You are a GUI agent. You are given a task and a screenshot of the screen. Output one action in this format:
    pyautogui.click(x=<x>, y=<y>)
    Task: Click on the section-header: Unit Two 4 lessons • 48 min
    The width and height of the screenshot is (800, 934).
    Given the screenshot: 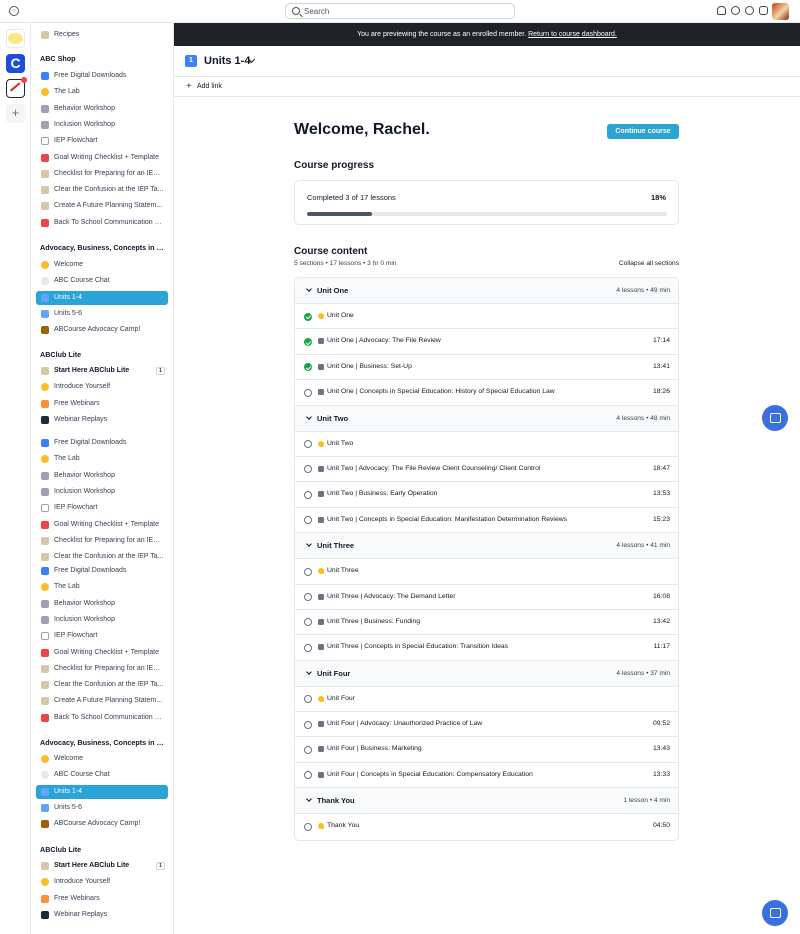 What is the action you would take?
    pyautogui.click(x=486, y=418)
    